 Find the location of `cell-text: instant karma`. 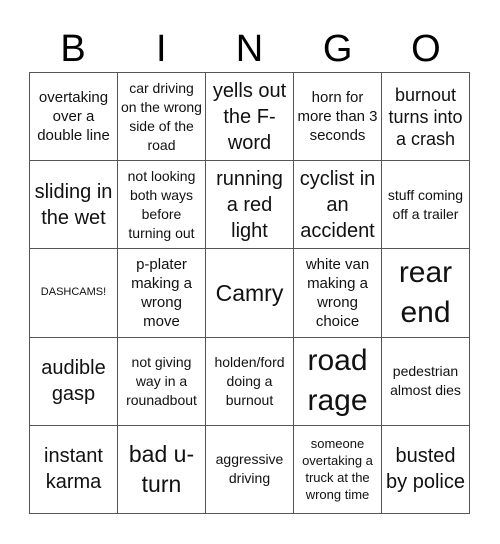

cell-text: instant karma is located at coordinates (73, 469).